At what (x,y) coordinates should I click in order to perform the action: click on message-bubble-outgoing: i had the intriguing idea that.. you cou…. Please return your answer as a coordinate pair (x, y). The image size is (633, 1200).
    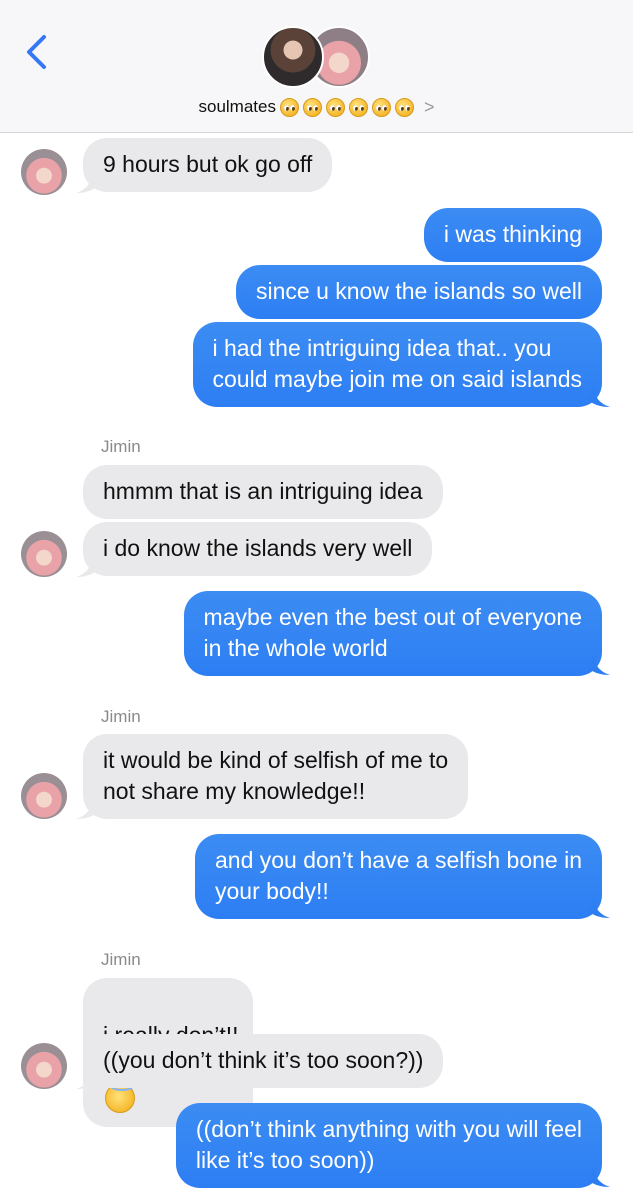
    Looking at the image, I should click on (397, 364).